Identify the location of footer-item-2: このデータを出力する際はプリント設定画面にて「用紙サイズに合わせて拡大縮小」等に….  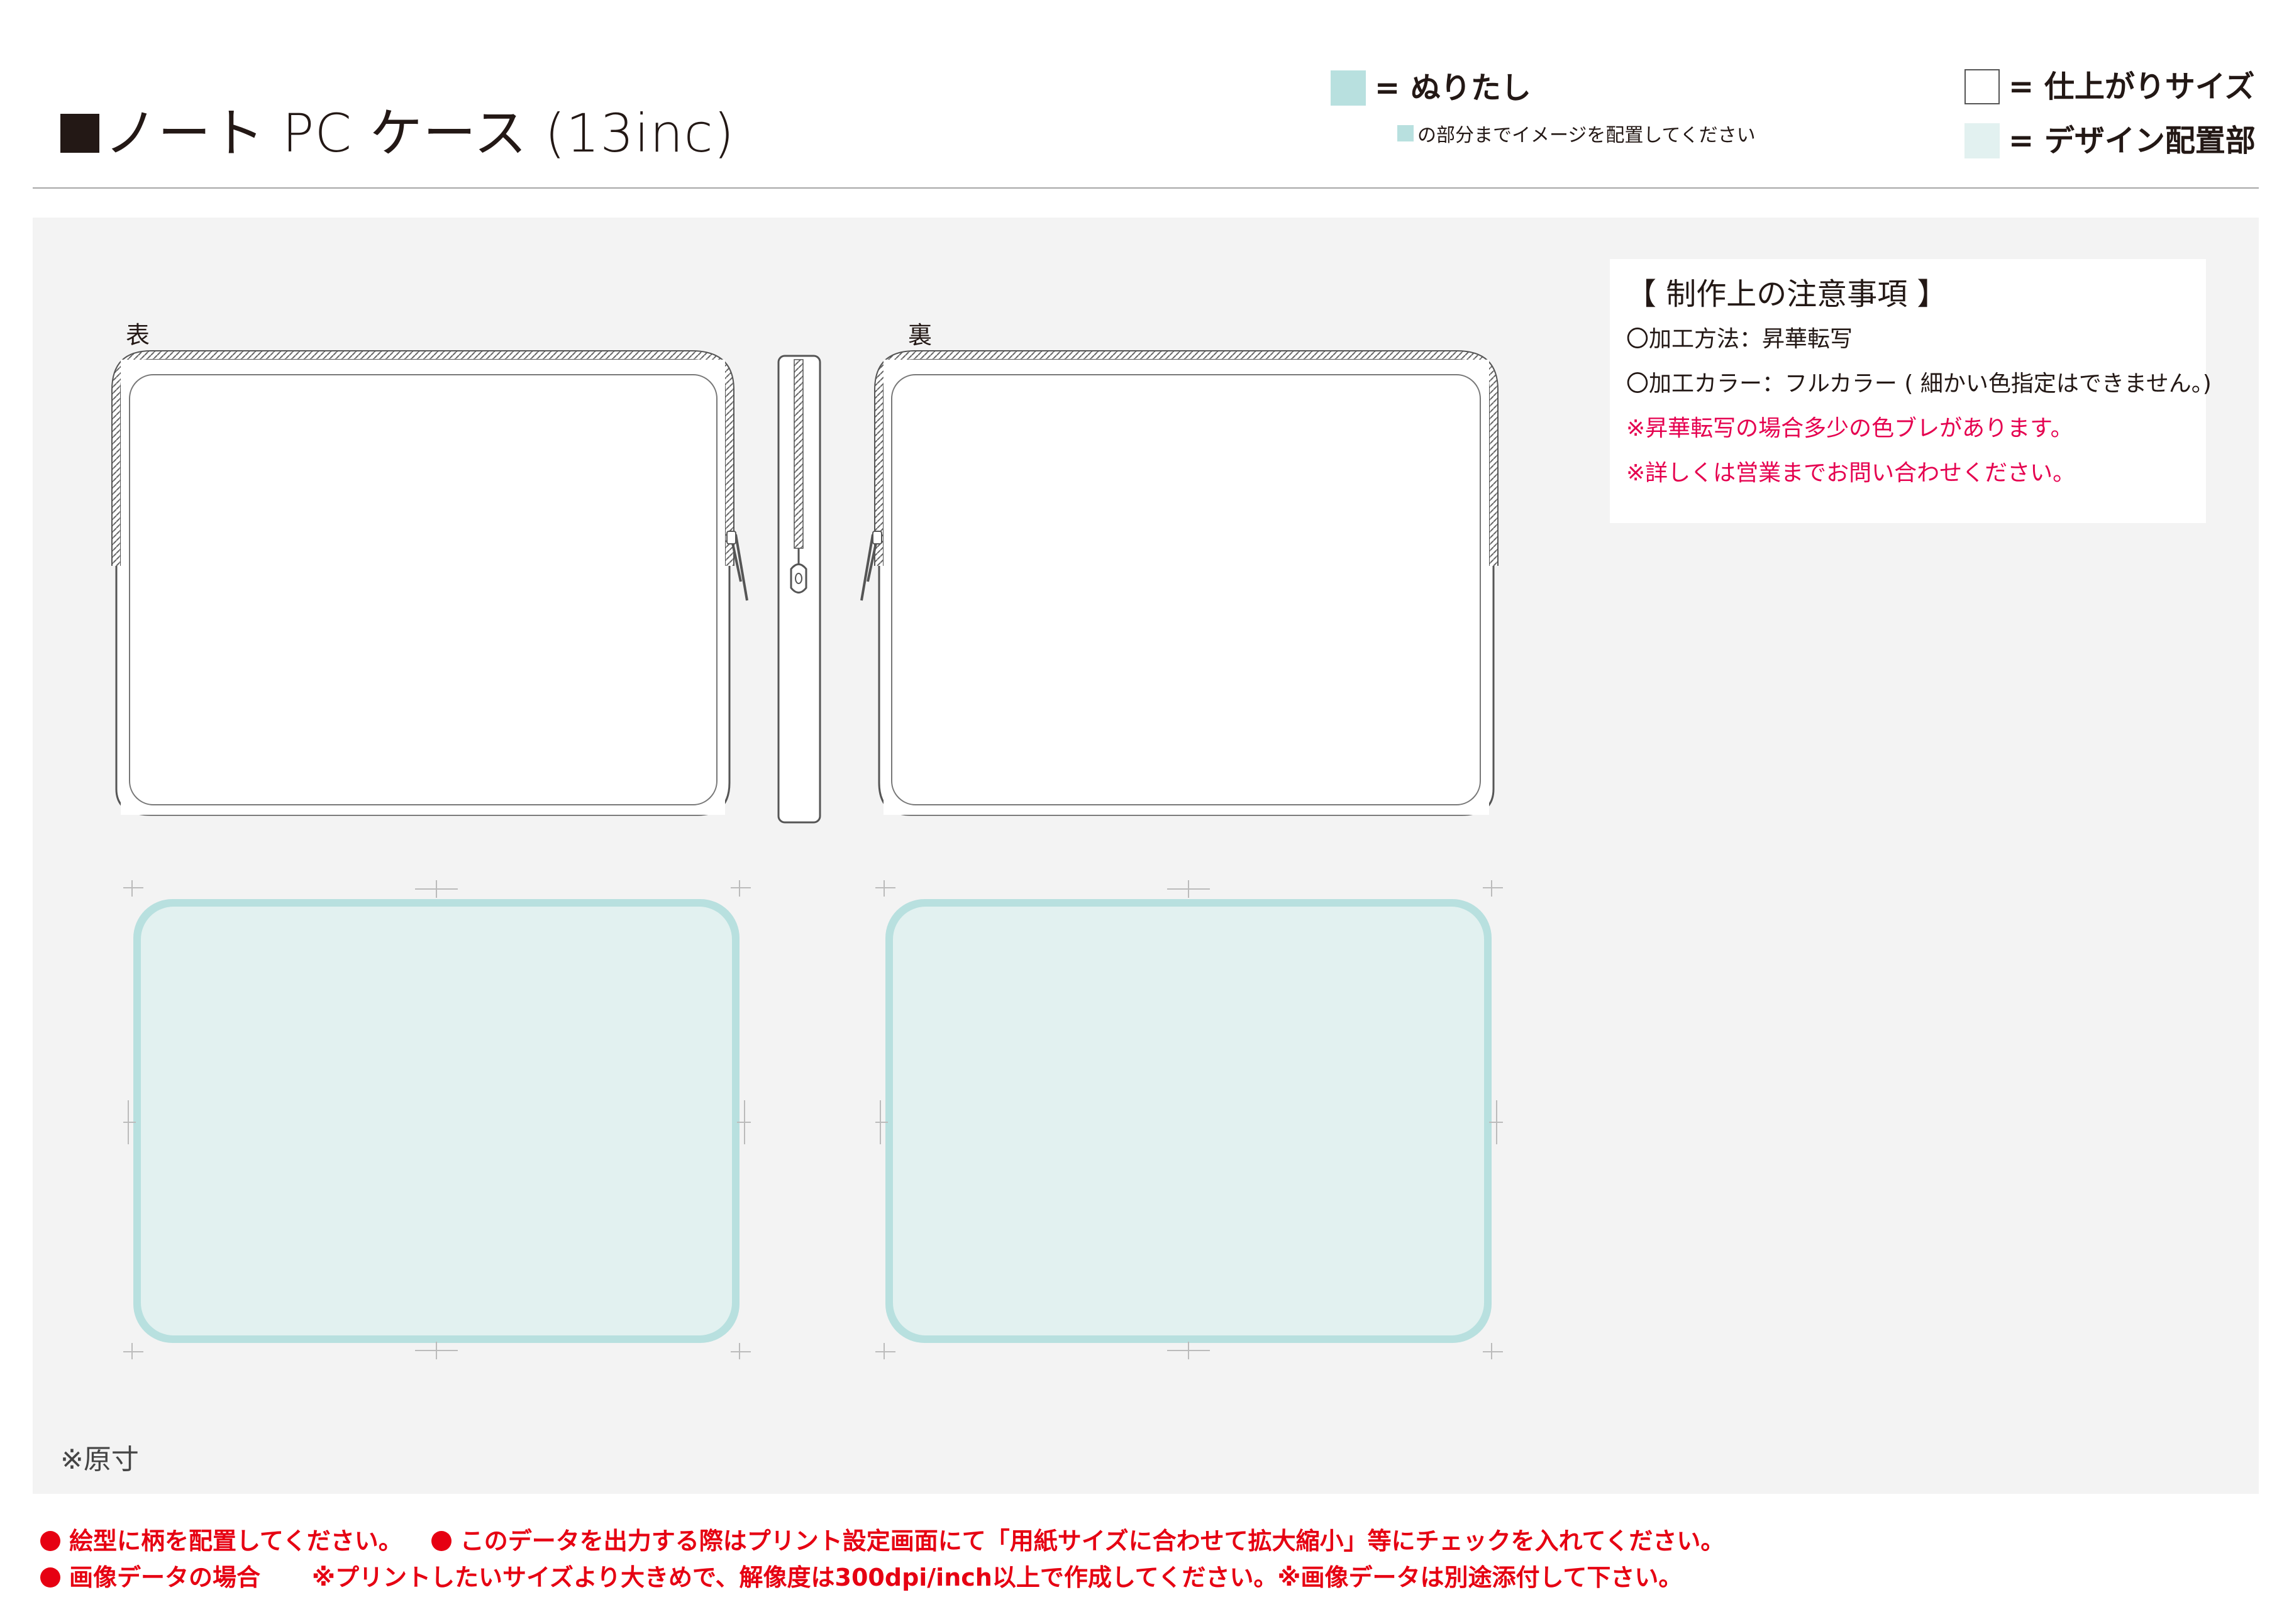
(1092, 1541).